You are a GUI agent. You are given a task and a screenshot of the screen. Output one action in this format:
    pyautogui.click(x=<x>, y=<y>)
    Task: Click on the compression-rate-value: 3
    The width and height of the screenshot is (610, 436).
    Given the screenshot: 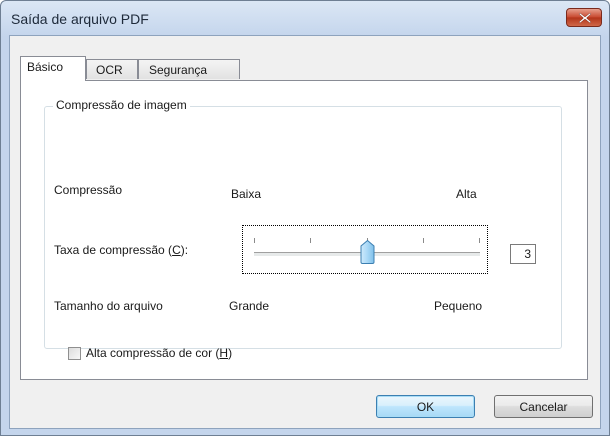 What is the action you would take?
    pyautogui.click(x=523, y=254)
    